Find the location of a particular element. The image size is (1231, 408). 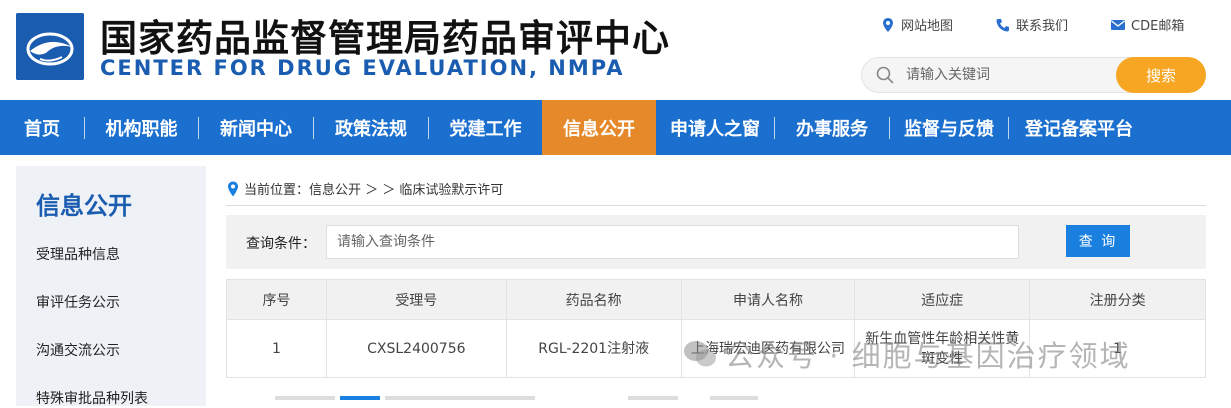

pager-next is located at coordinates (653, 398).